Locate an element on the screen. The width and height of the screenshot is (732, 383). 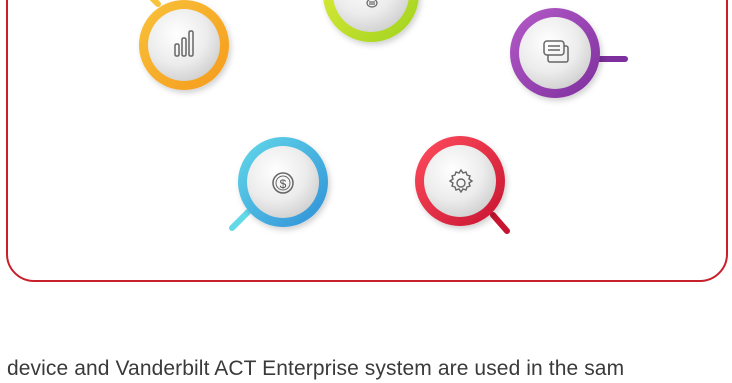
bar-chart-badge is located at coordinates (184, 45).